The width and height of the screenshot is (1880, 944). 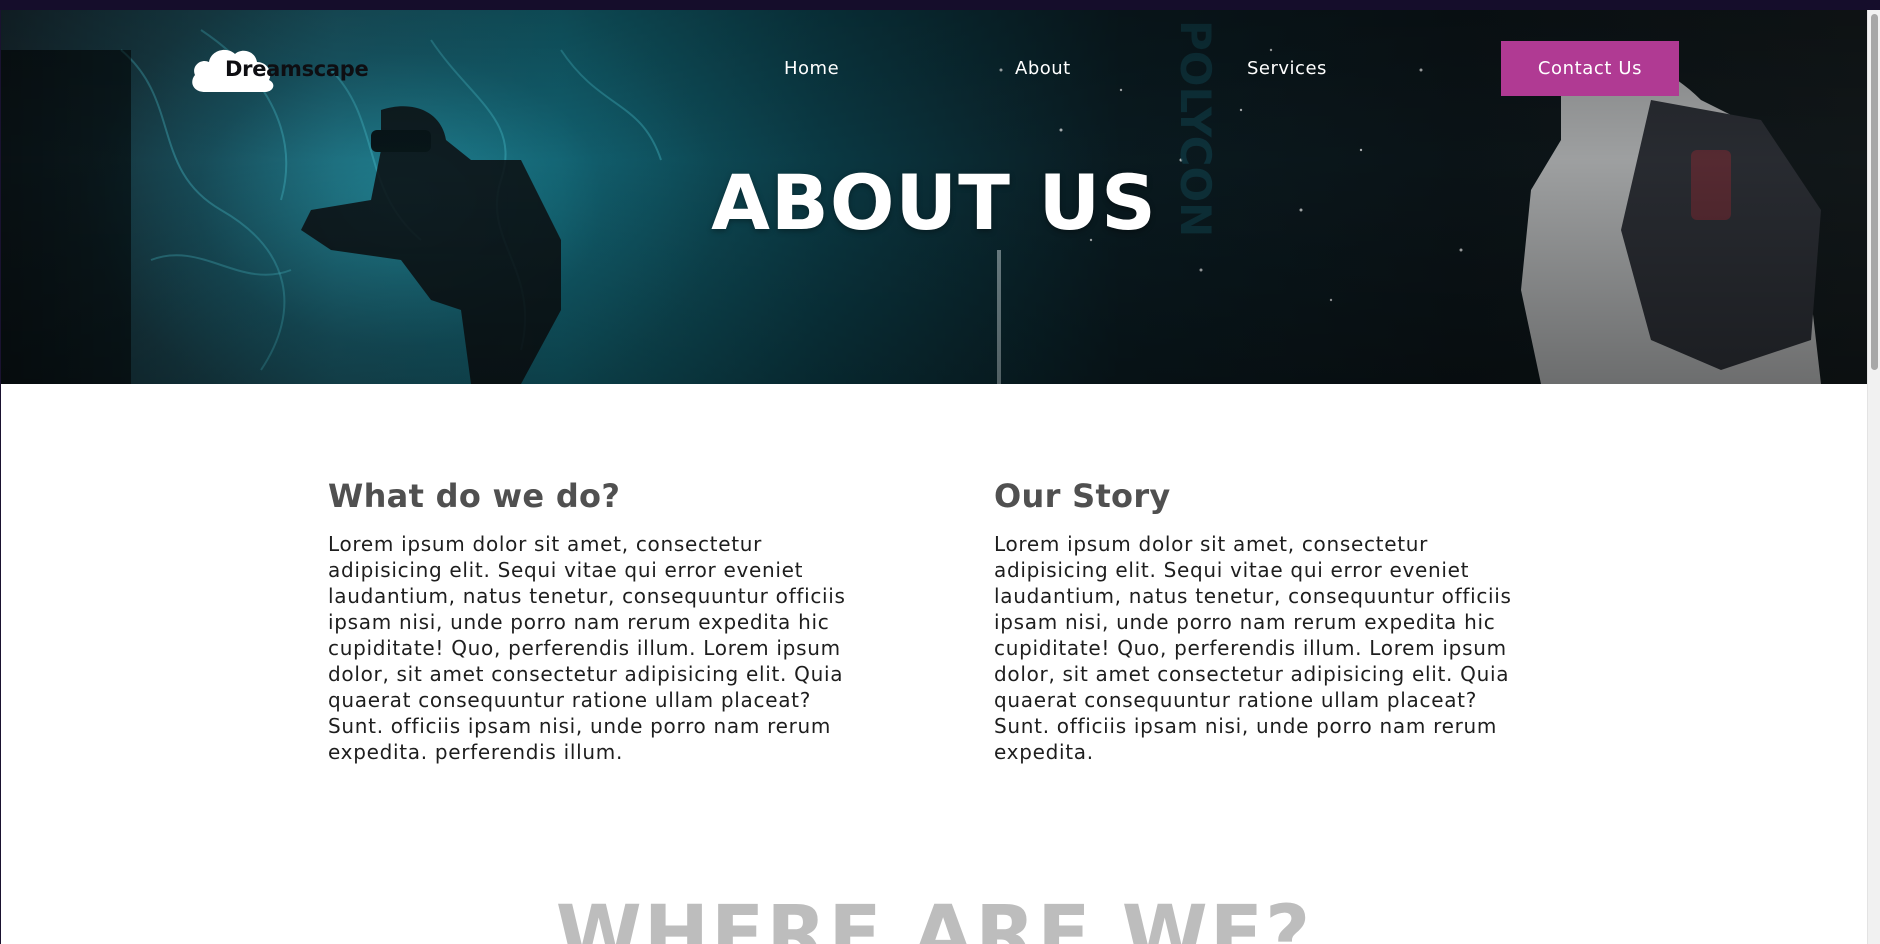 I want to click on page-title: ABOUT US, so click(x=934, y=202).